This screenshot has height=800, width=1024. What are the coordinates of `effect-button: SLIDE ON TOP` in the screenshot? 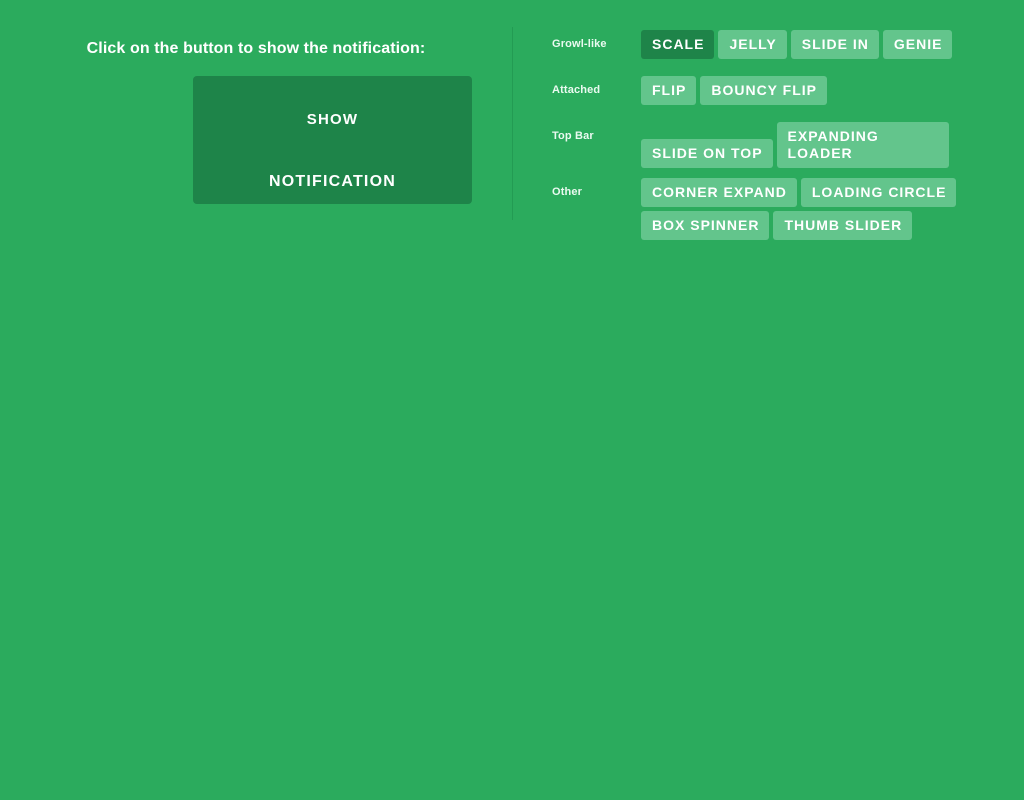 It's located at (707, 153).